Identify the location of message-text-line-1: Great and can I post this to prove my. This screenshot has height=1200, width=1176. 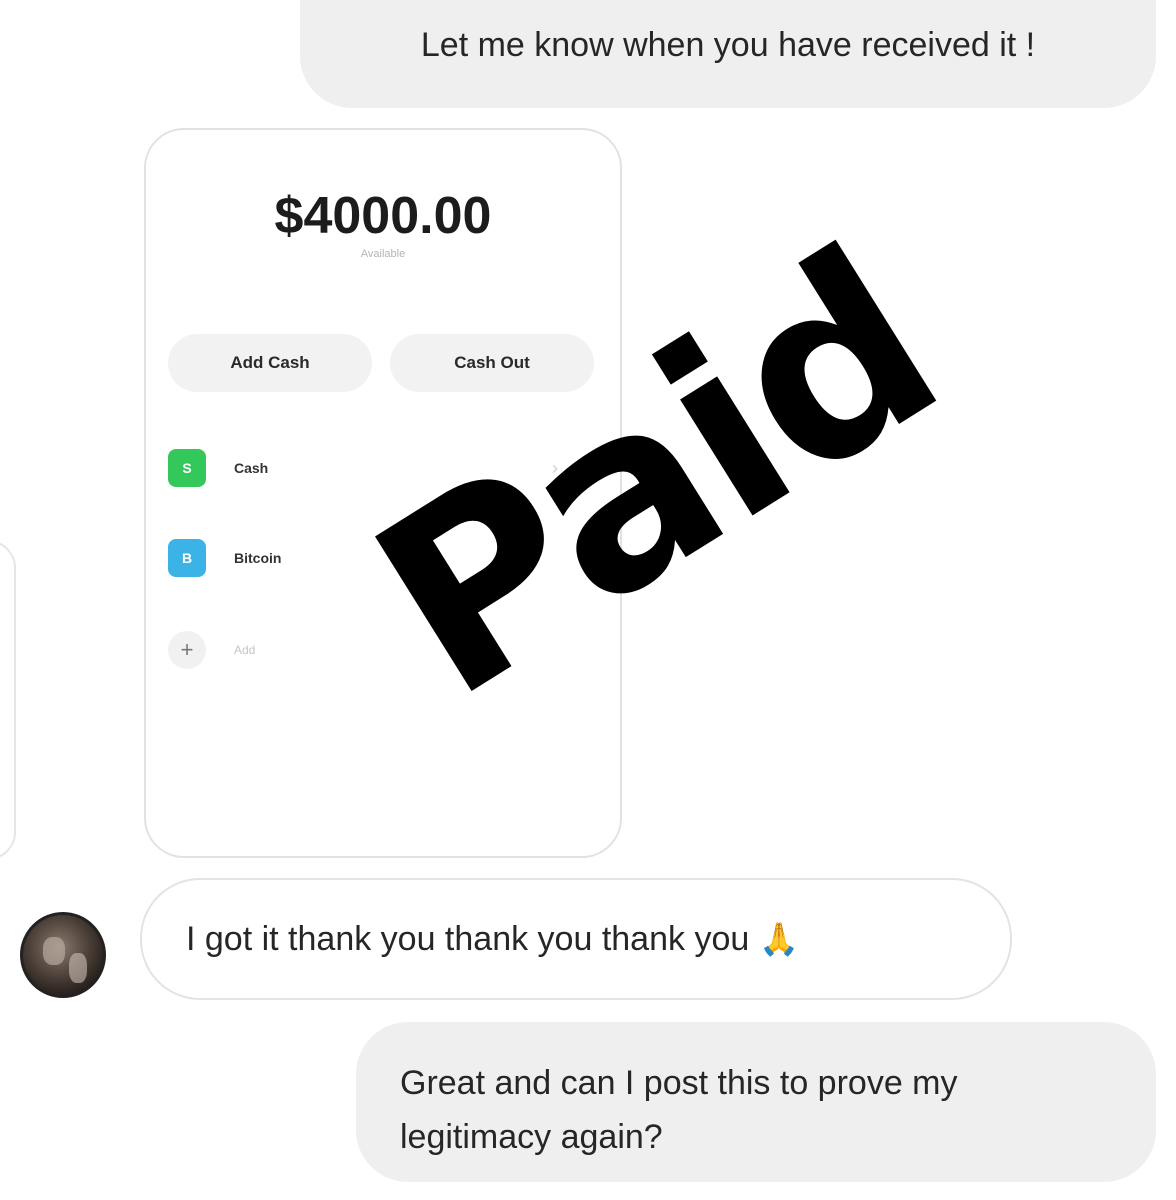
(679, 1083).